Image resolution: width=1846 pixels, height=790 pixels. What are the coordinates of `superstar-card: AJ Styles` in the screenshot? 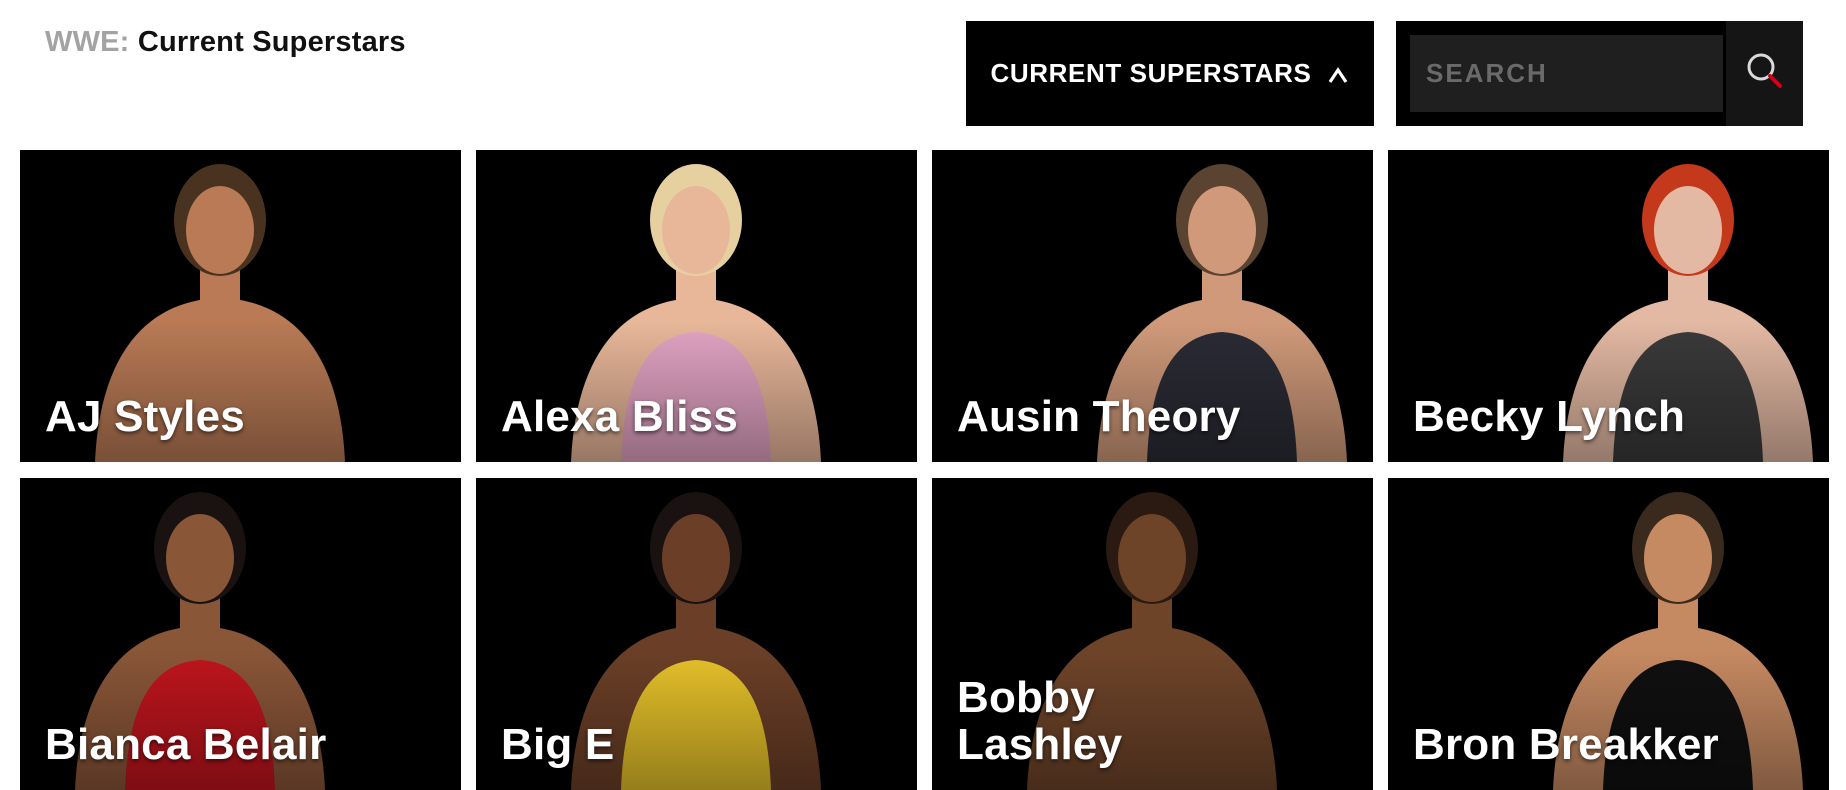 It's located at (240, 306).